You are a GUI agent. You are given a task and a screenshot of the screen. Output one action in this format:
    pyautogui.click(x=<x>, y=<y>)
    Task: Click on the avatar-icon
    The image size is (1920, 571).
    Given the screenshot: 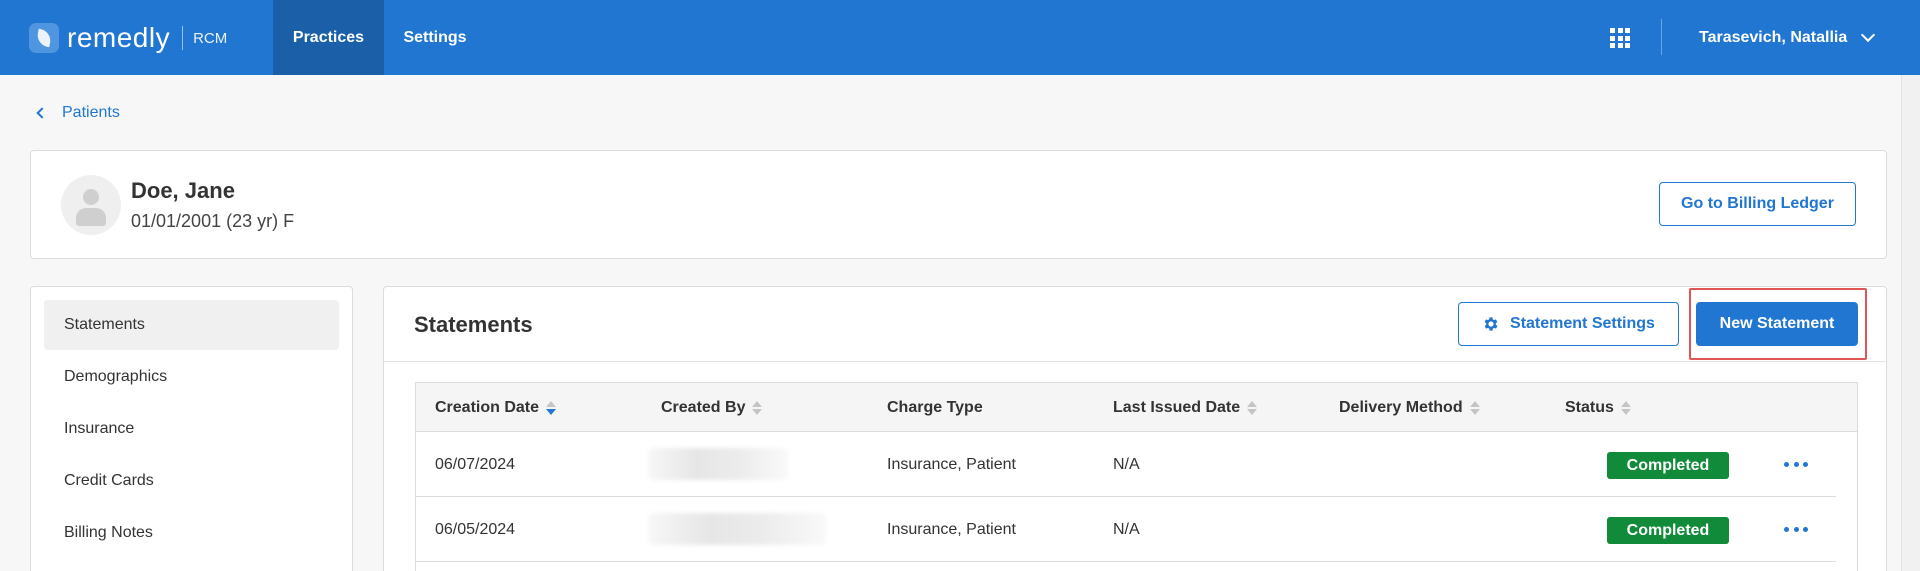 What is the action you would take?
    pyautogui.click(x=91, y=205)
    